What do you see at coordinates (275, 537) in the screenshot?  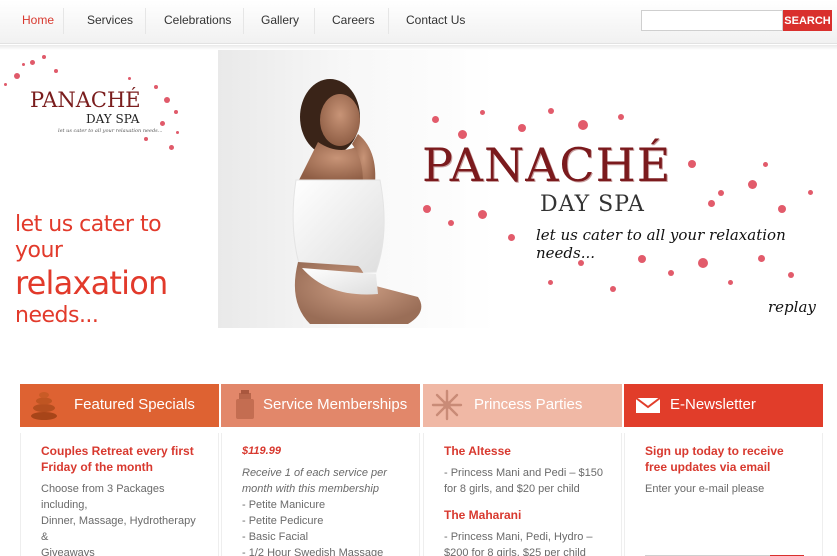 I see `membership-item: - Basic Facial` at bounding box center [275, 537].